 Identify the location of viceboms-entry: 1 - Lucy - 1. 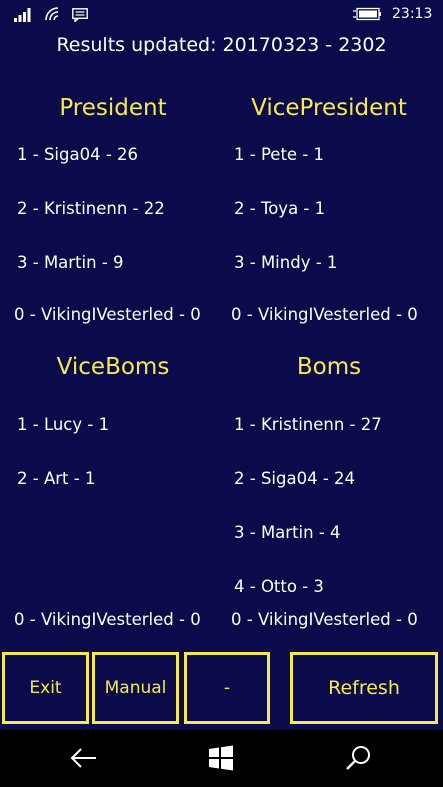
(63, 424).